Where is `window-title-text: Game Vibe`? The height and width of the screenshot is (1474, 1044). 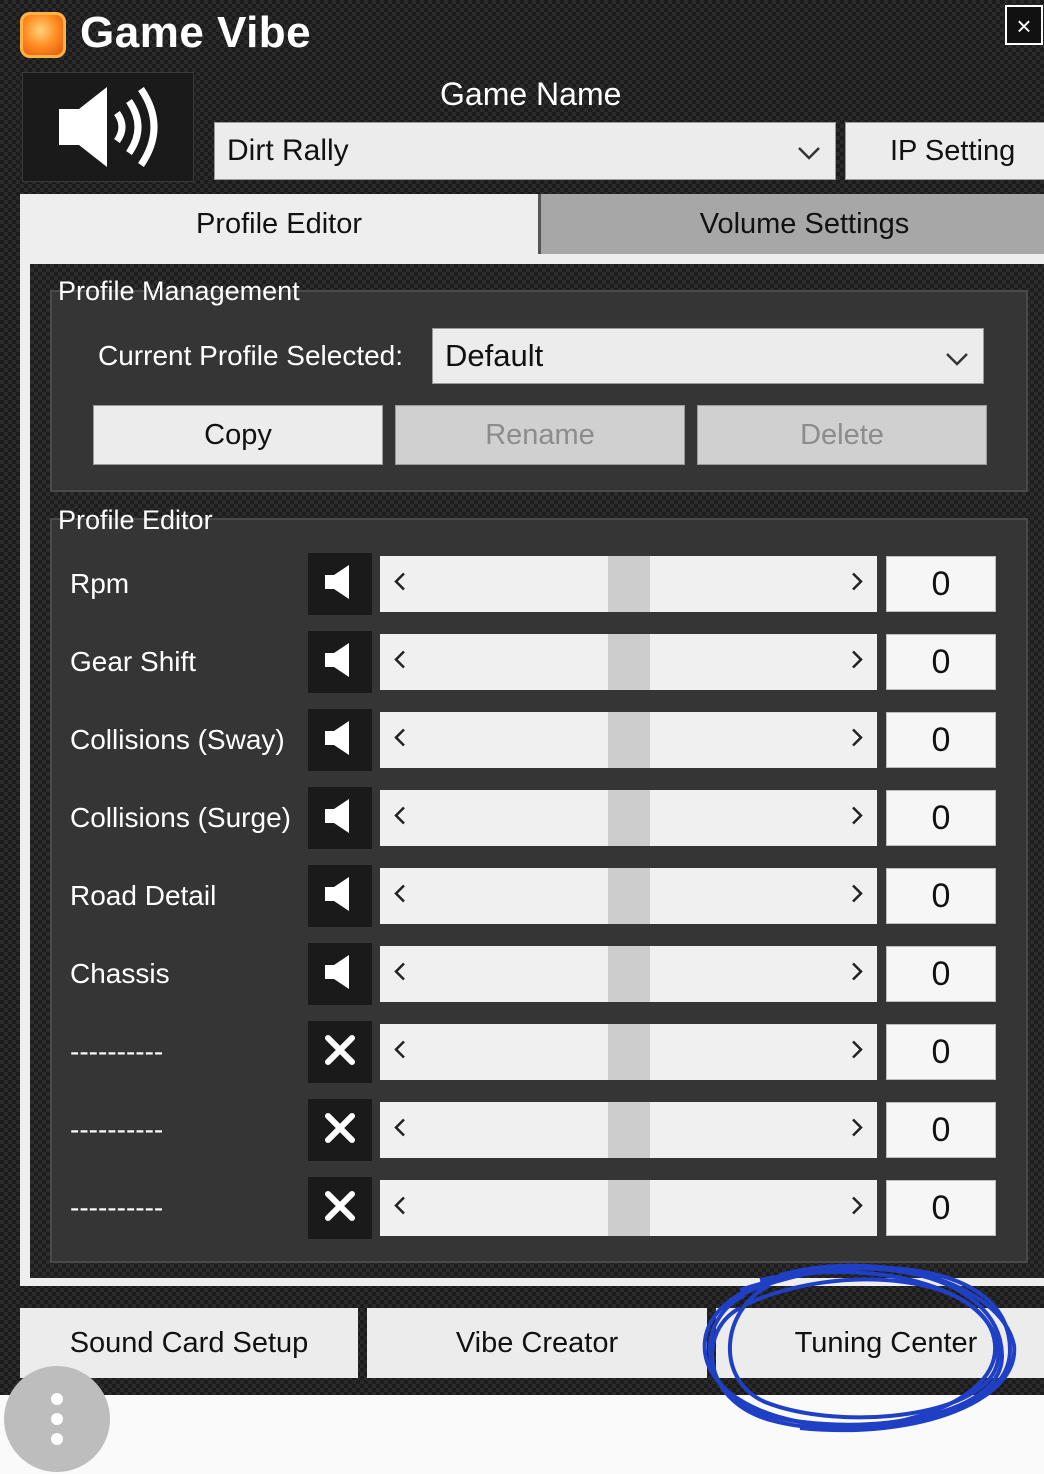
window-title-text: Game Vibe is located at coordinates (196, 32).